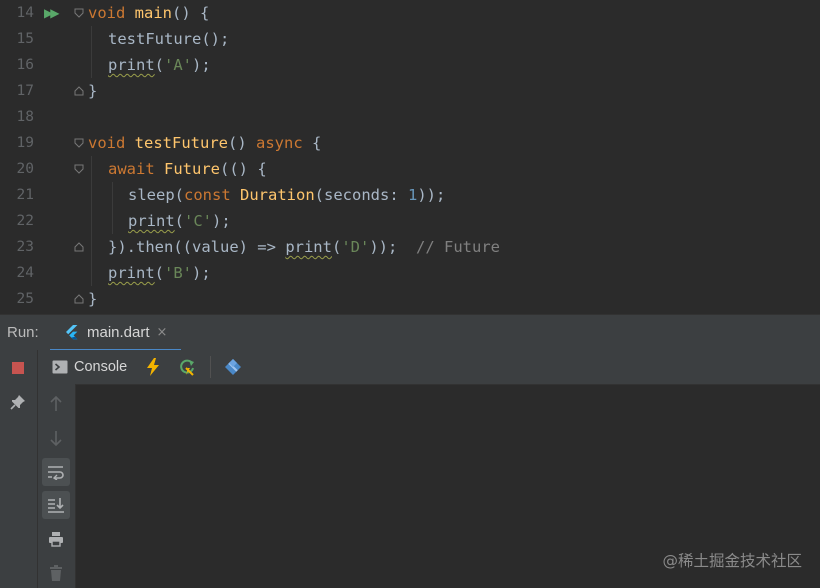 Image resolution: width=820 pixels, height=588 pixels. Describe the element at coordinates (25, 221) in the screenshot. I see `line-number: 22` at that location.